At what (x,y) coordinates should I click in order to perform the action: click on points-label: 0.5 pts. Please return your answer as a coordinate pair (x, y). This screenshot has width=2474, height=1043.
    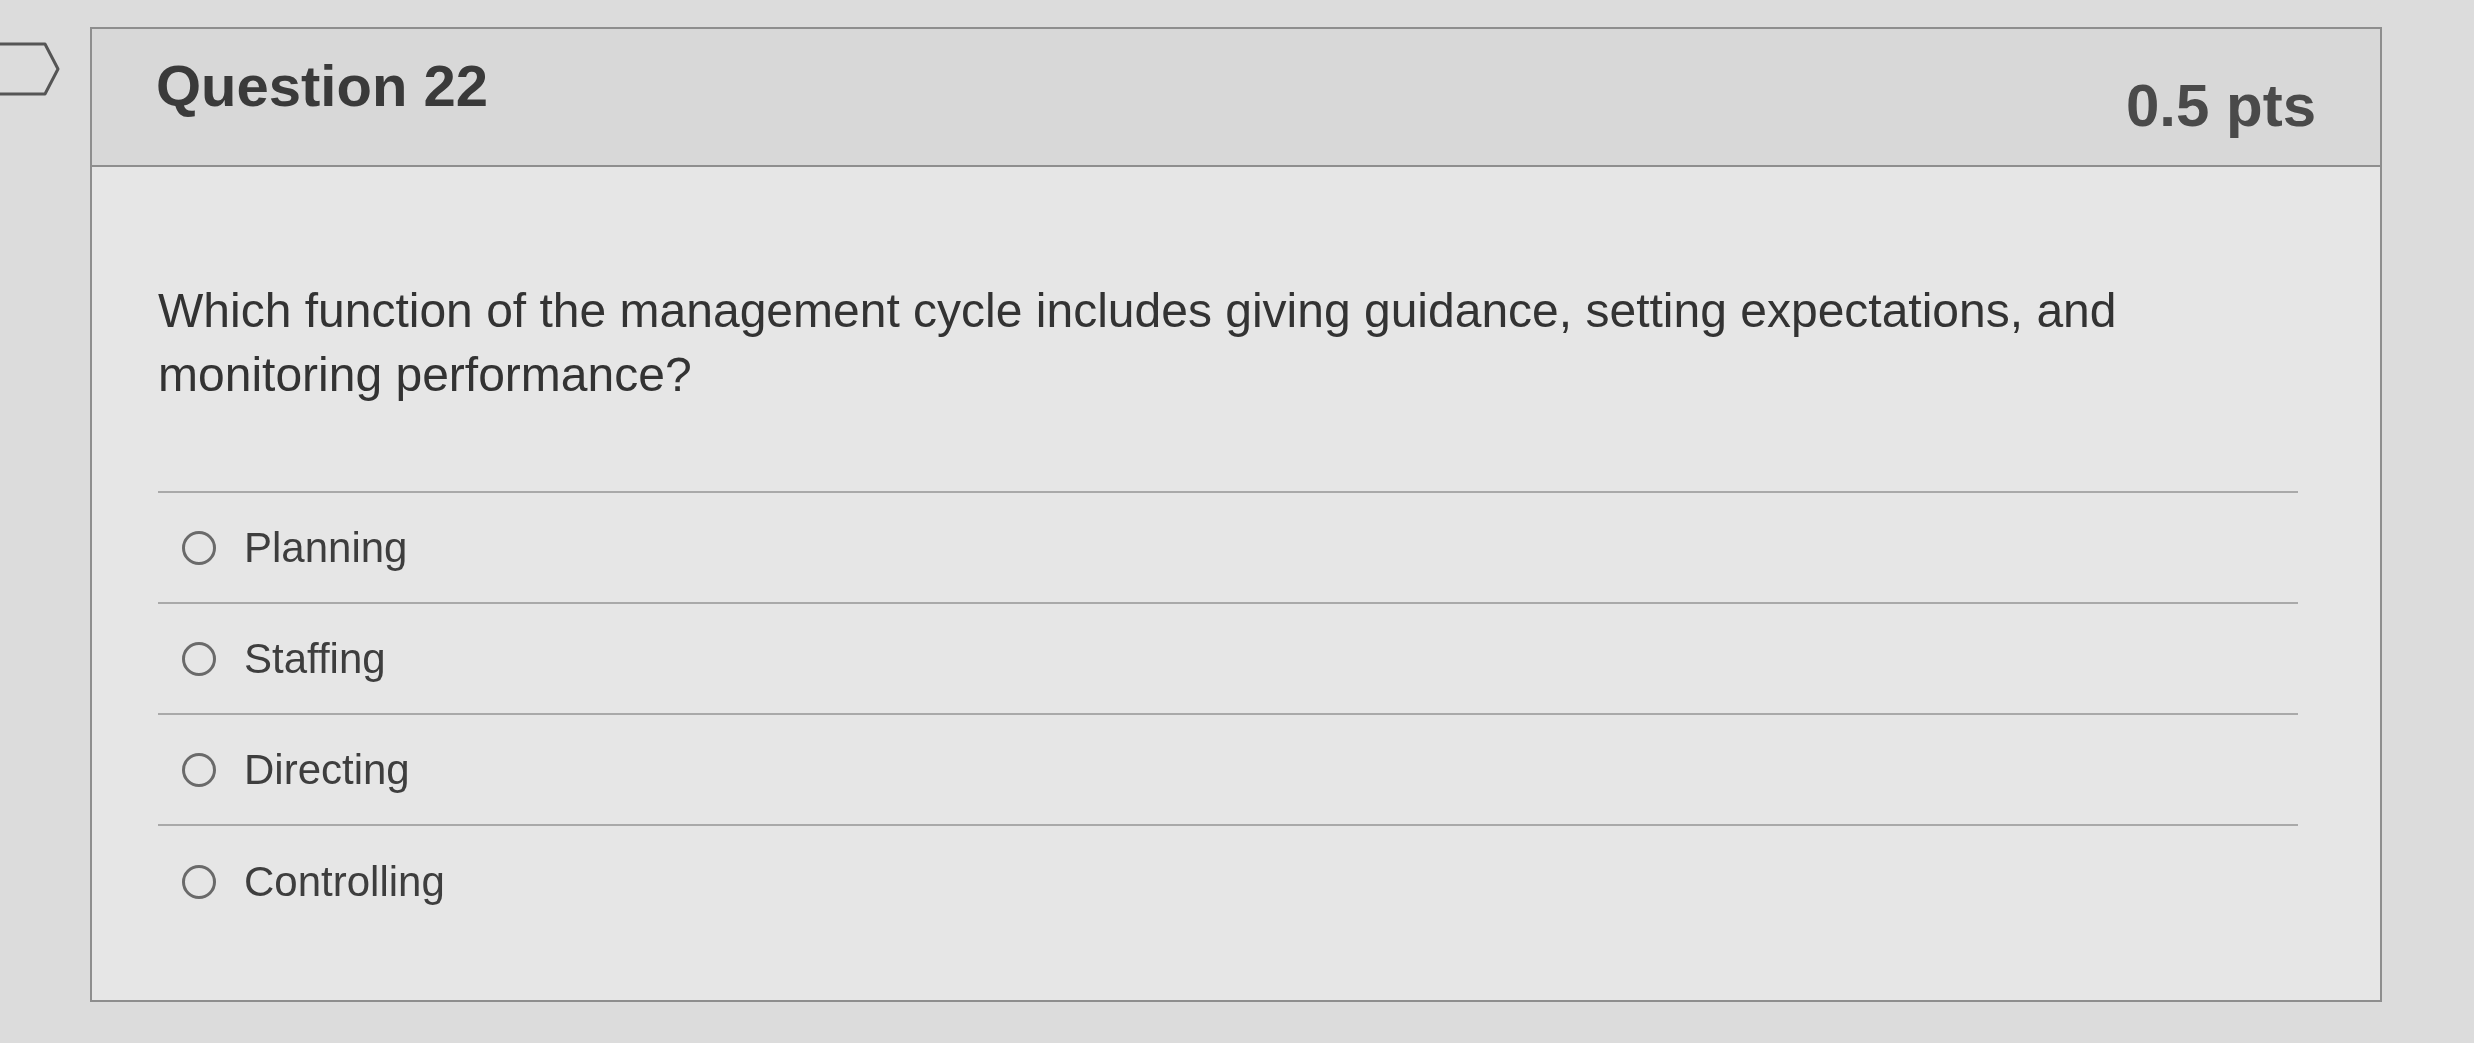
    Looking at the image, I should click on (2220, 106).